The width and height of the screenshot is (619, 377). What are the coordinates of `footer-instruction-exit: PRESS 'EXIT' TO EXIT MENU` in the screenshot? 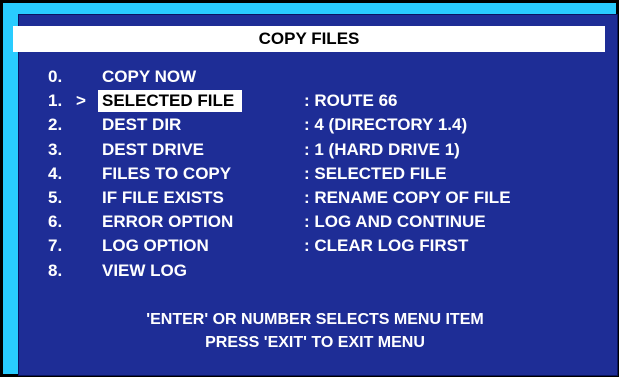 It's located at (315, 342).